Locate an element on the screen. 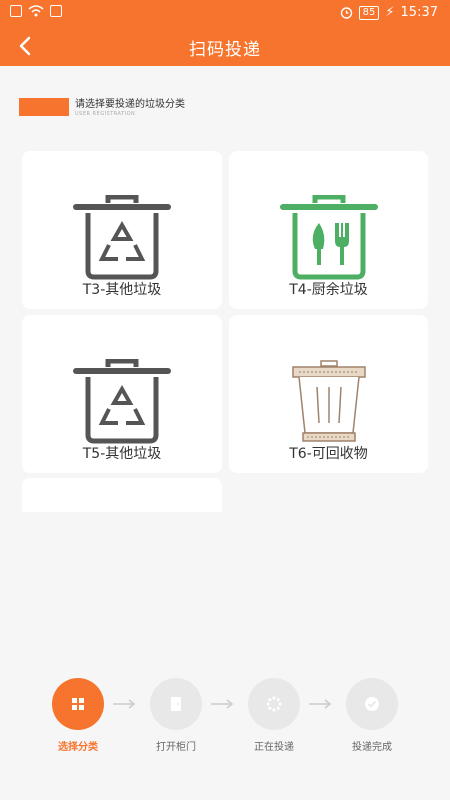  charging-icon: ⚡ is located at coordinates (390, 12).